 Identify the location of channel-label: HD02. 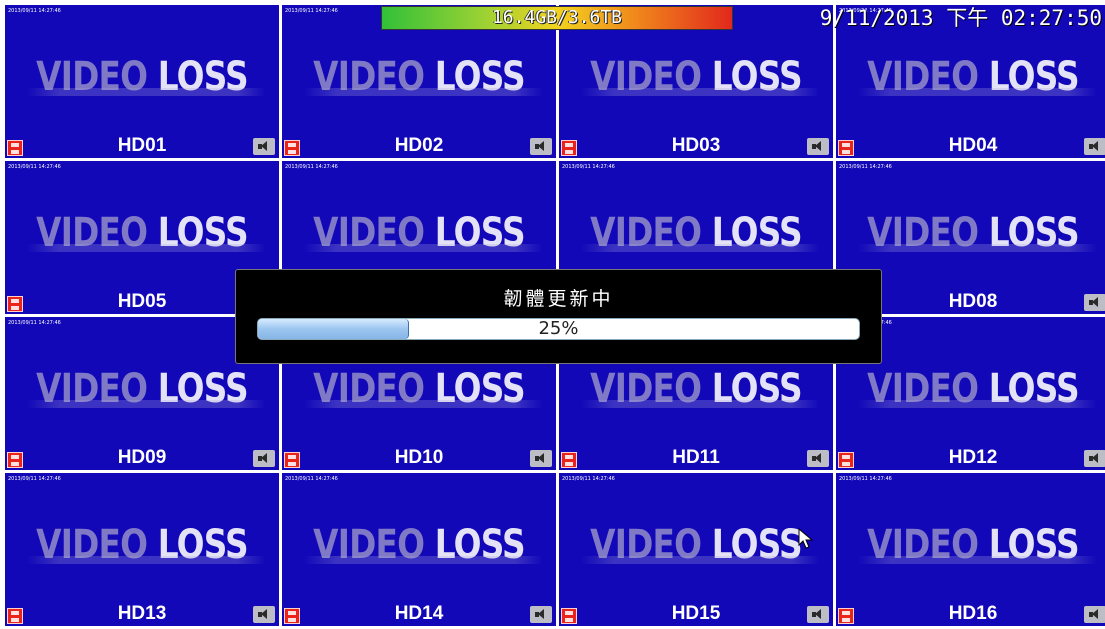
(419, 145).